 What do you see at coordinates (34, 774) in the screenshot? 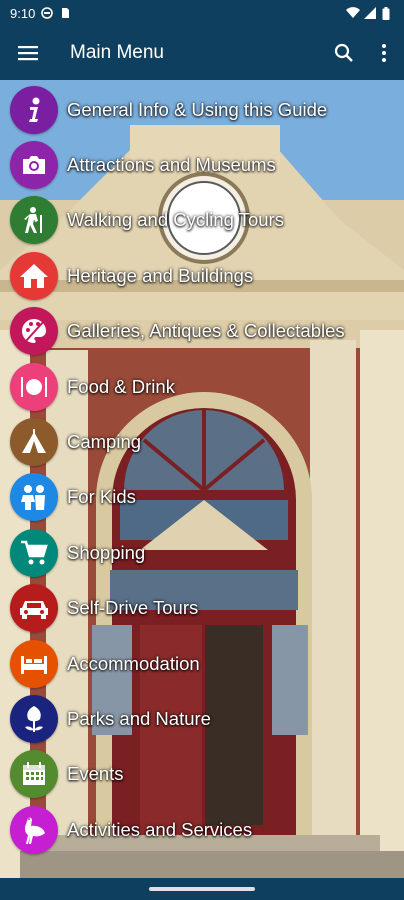
I see `calendar-icon` at bounding box center [34, 774].